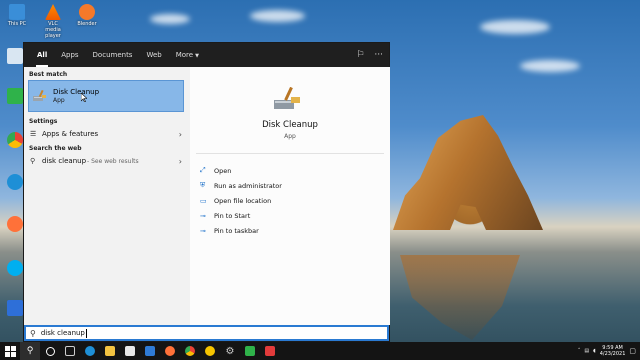 The height and width of the screenshot is (360, 640). I want to click on task-view-icon-button, so click(70, 351).